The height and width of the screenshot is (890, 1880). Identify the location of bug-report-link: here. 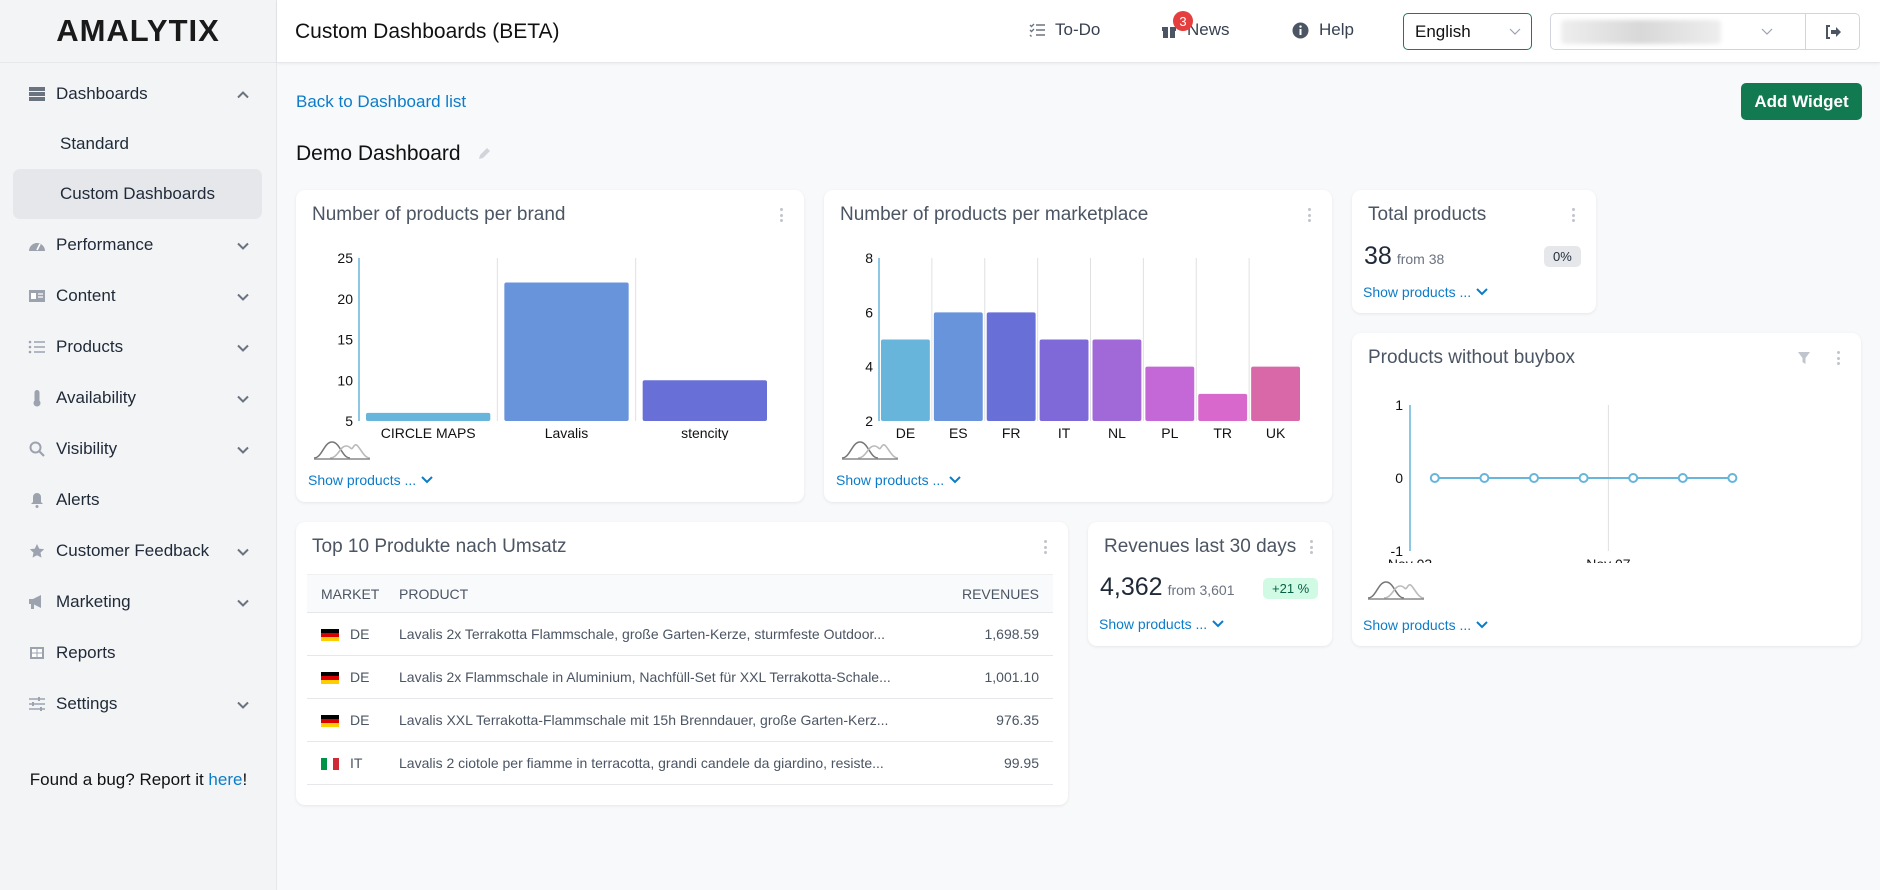
(225, 779).